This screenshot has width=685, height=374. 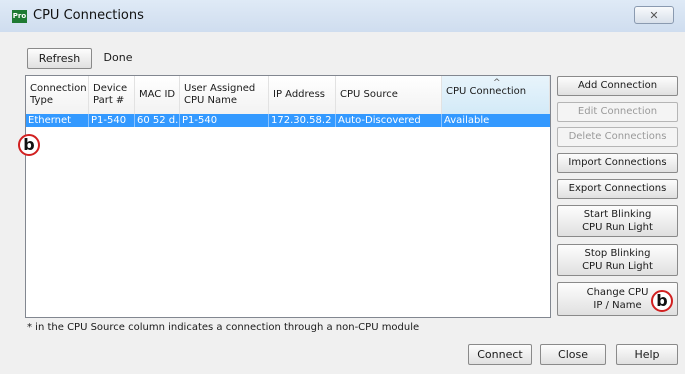 What do you see at coordinates (157, 95) in the screenshot?
I see `column-header-mac-id: MAC ID` at bounding box center [157, 95].